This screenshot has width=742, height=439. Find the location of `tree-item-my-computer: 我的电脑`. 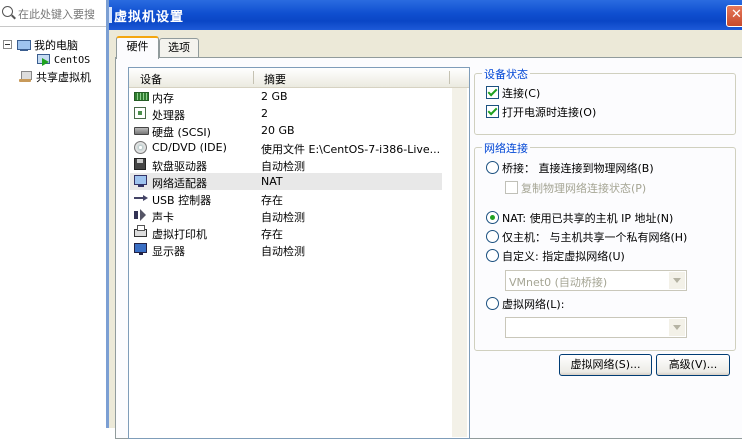

tree-item-my-computer: 我的电脑 is located at coordinates (47, 45).